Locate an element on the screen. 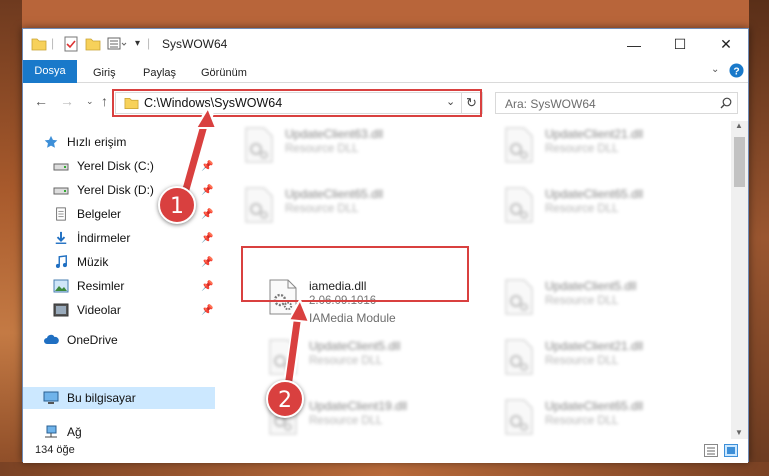  customize-toolbar-icon is located at coordinates (117, 44).